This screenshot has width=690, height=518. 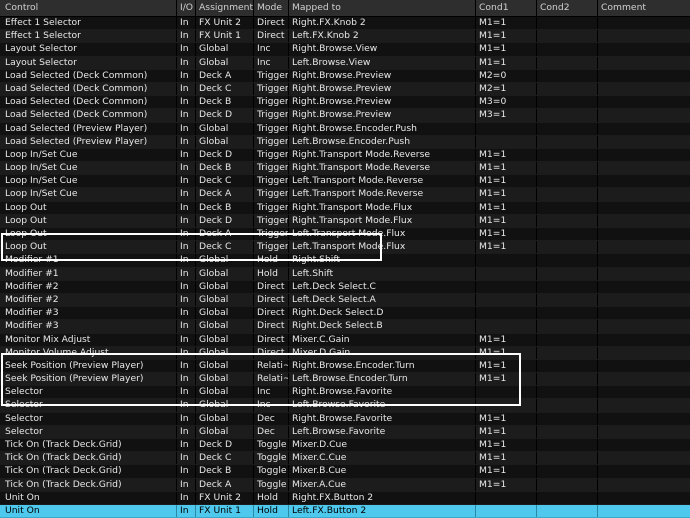 I want to click on column-header-mode: Mode, so click(x=270, y=8).